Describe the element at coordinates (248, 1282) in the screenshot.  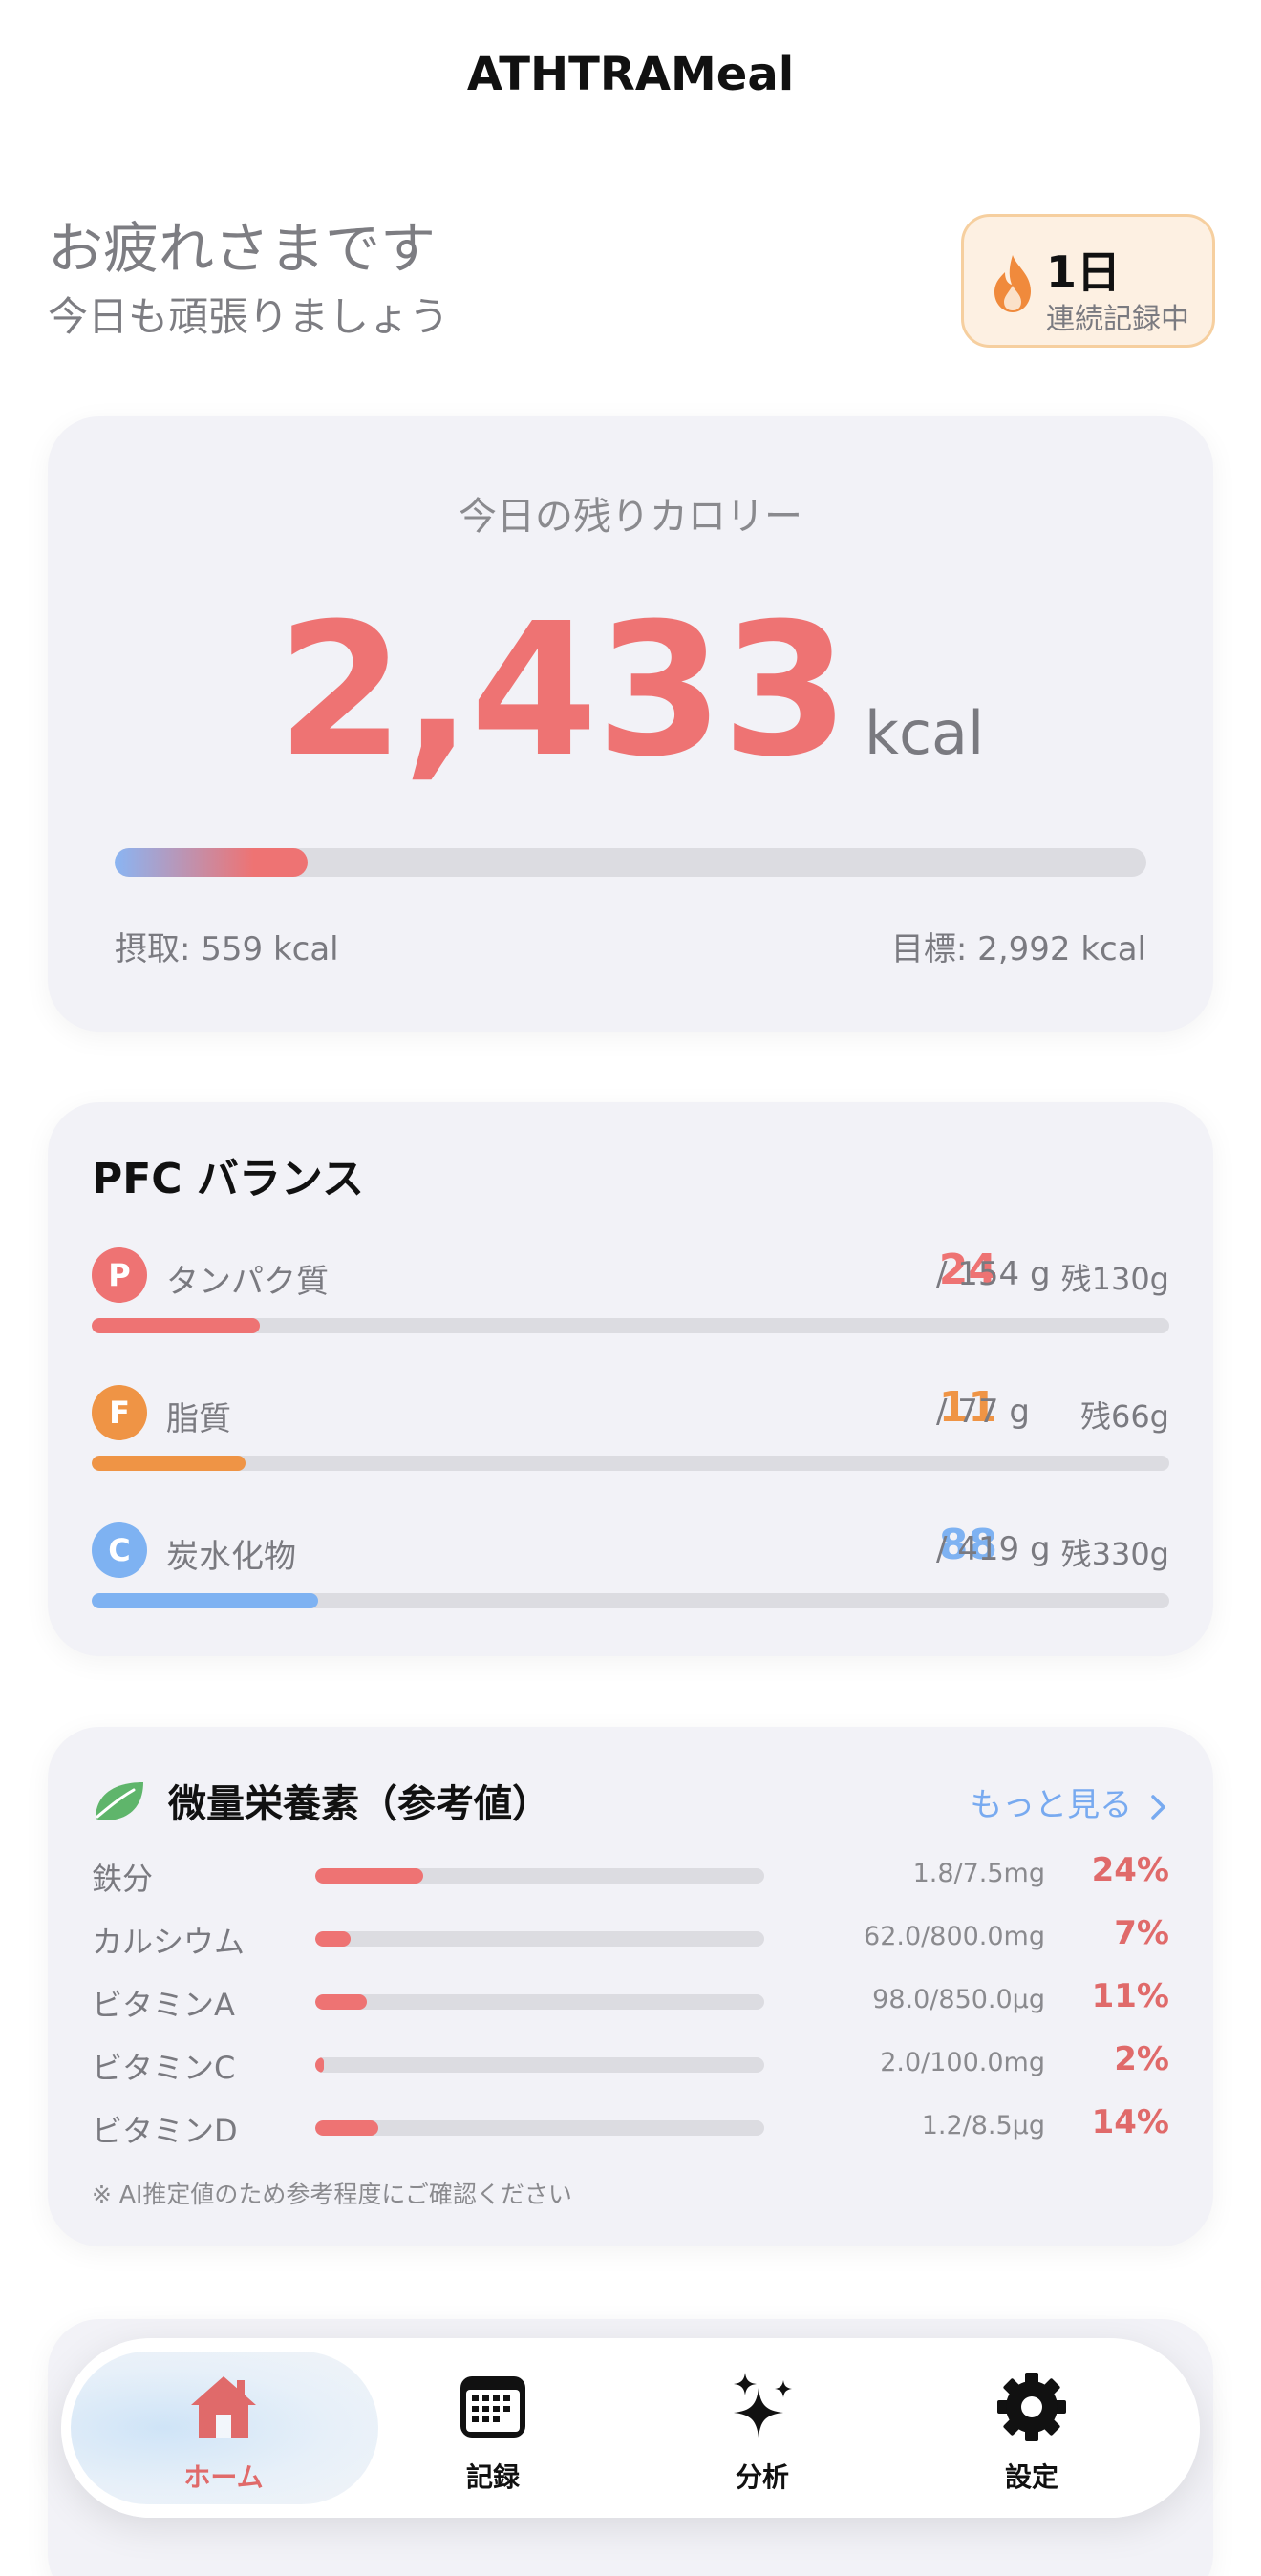
I see `pfc-name: タンパク質` at that location.